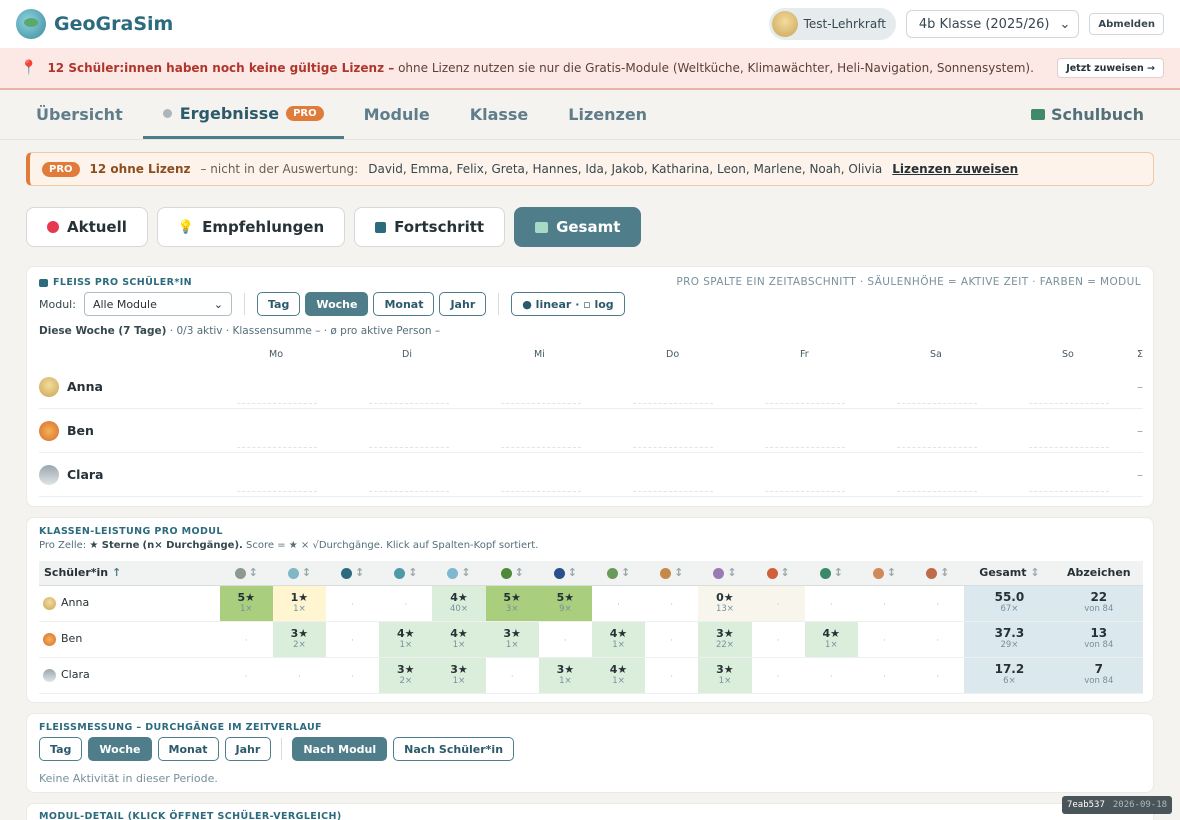 Image resolution: width=1180 pixels, height=820 pixels. I want to click on student-row: Anna –, so click(591, 387).